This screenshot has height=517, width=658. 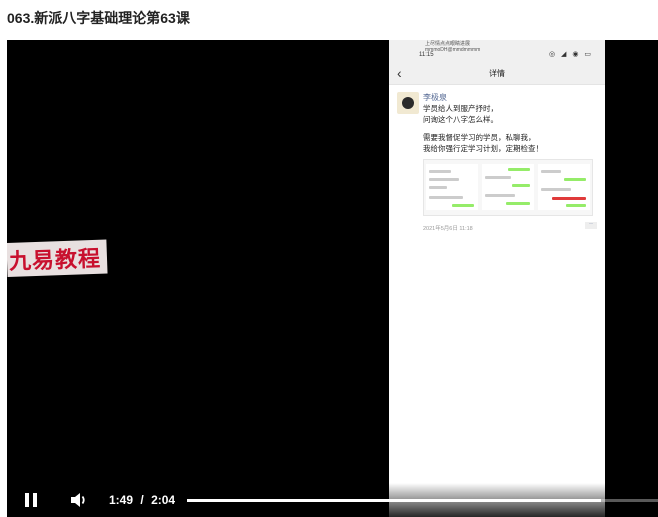 I want to click on progress-bar, so click(x=422, y=500).